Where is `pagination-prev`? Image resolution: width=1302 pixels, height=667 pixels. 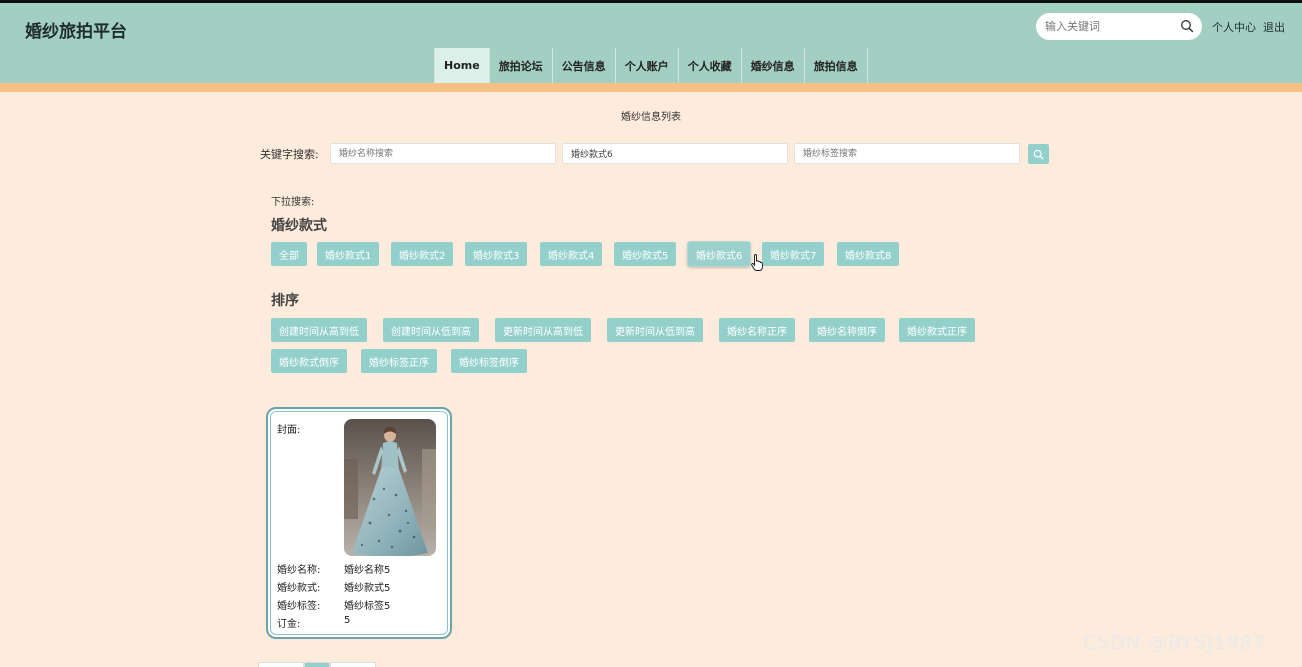
pagination-prev is located at coordinates (281, 664).